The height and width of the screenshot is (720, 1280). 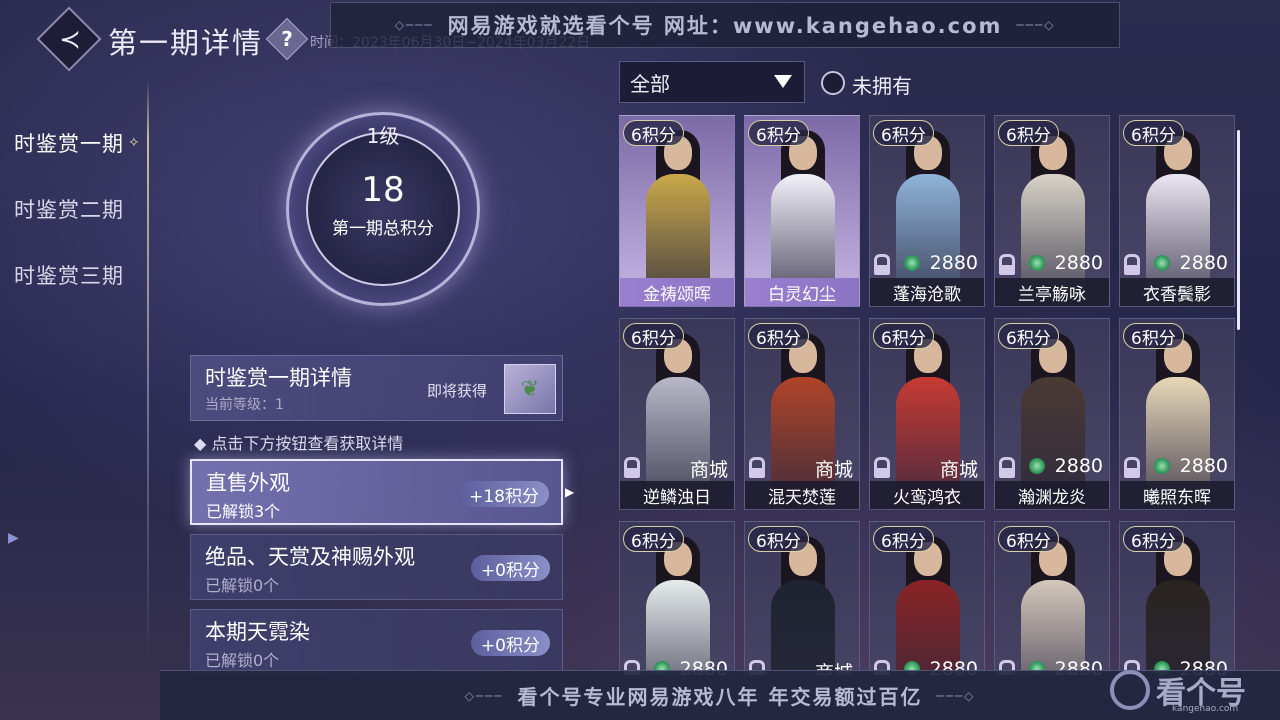 I want to click on outfit-card: 6积分 2880 瀚渊龙炎, so click(x=1052, y=414).